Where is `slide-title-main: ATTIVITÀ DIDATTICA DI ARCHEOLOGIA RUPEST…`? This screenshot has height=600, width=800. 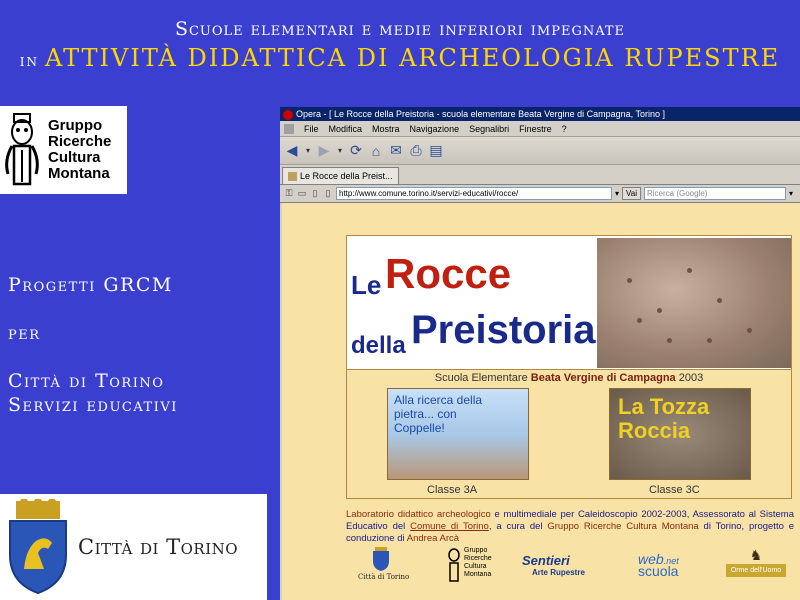 slide-title-main: ATTIVITÀ DIDATTICA DI ARCHEOLOGIA RUPEST… is located at coordinates (413, 58).